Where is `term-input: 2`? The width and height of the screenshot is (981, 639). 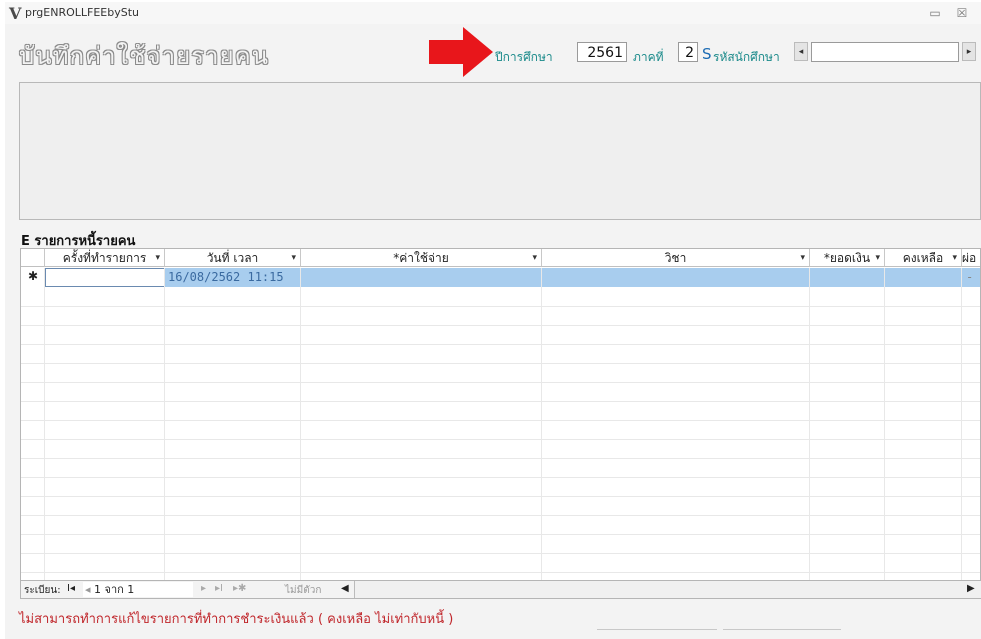
term-input: 2 is located at coordinates (688, 52).